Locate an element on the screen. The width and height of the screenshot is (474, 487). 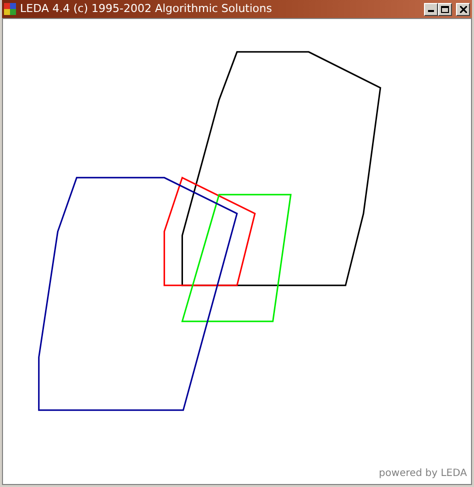
close-button is located at coordinates (463, 9).